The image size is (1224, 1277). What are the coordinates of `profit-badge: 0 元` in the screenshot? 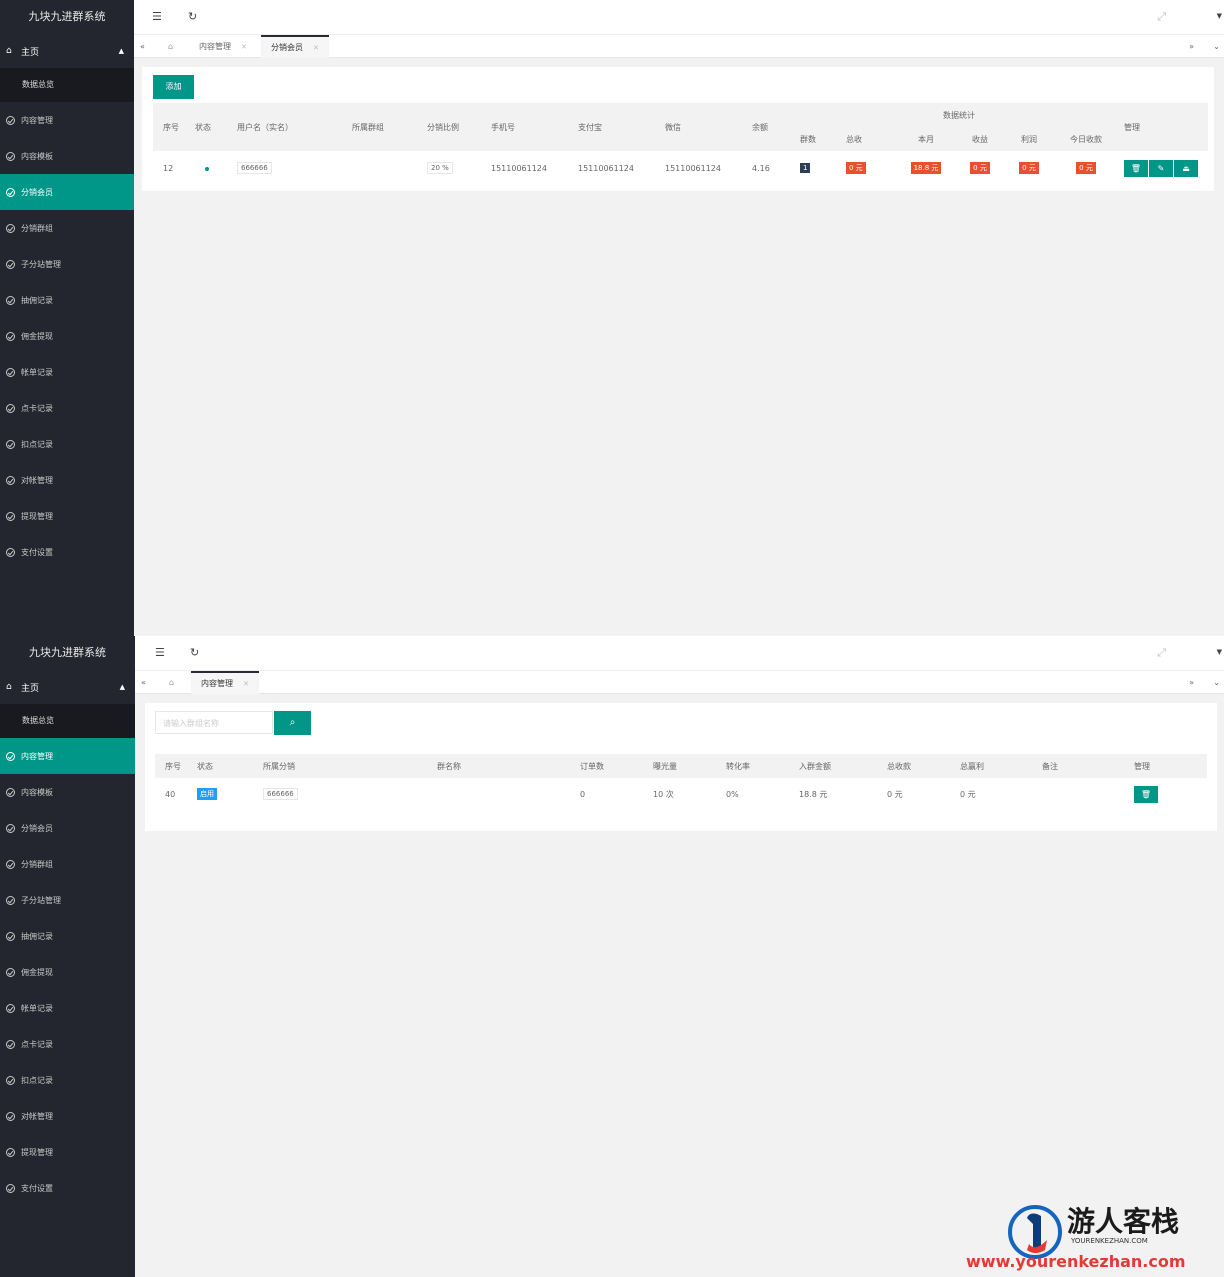 It's located at (1029, 168).